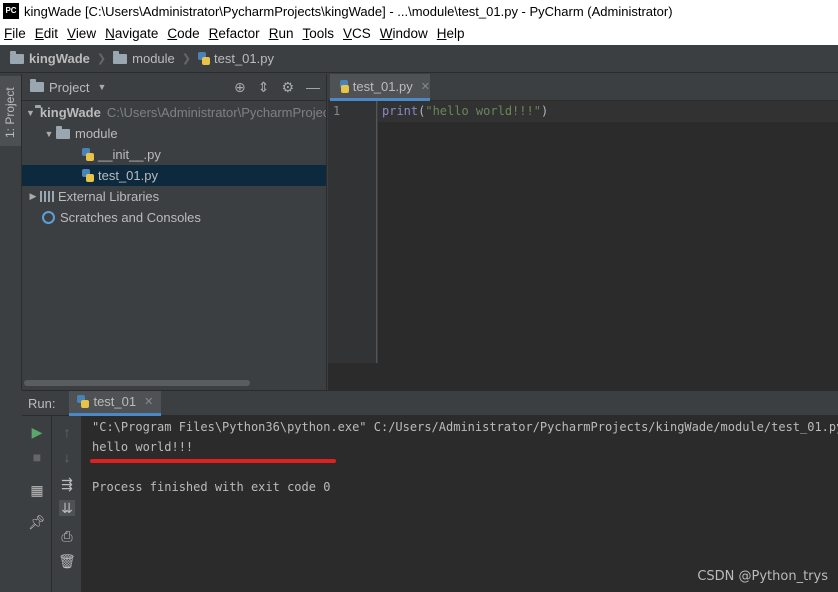 This screenshot has height=592, width=838. Describe the element at coordinates (69, 87) in the screenshot. I see `project-view-selector: Project` at that location.